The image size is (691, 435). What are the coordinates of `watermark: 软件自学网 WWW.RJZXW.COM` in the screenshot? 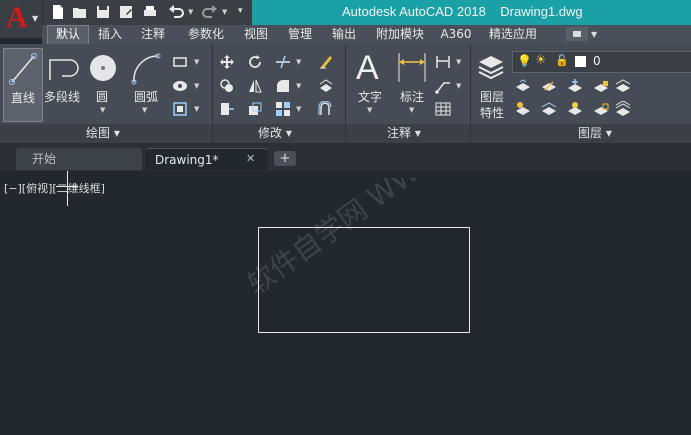 It's located at (358, 240).